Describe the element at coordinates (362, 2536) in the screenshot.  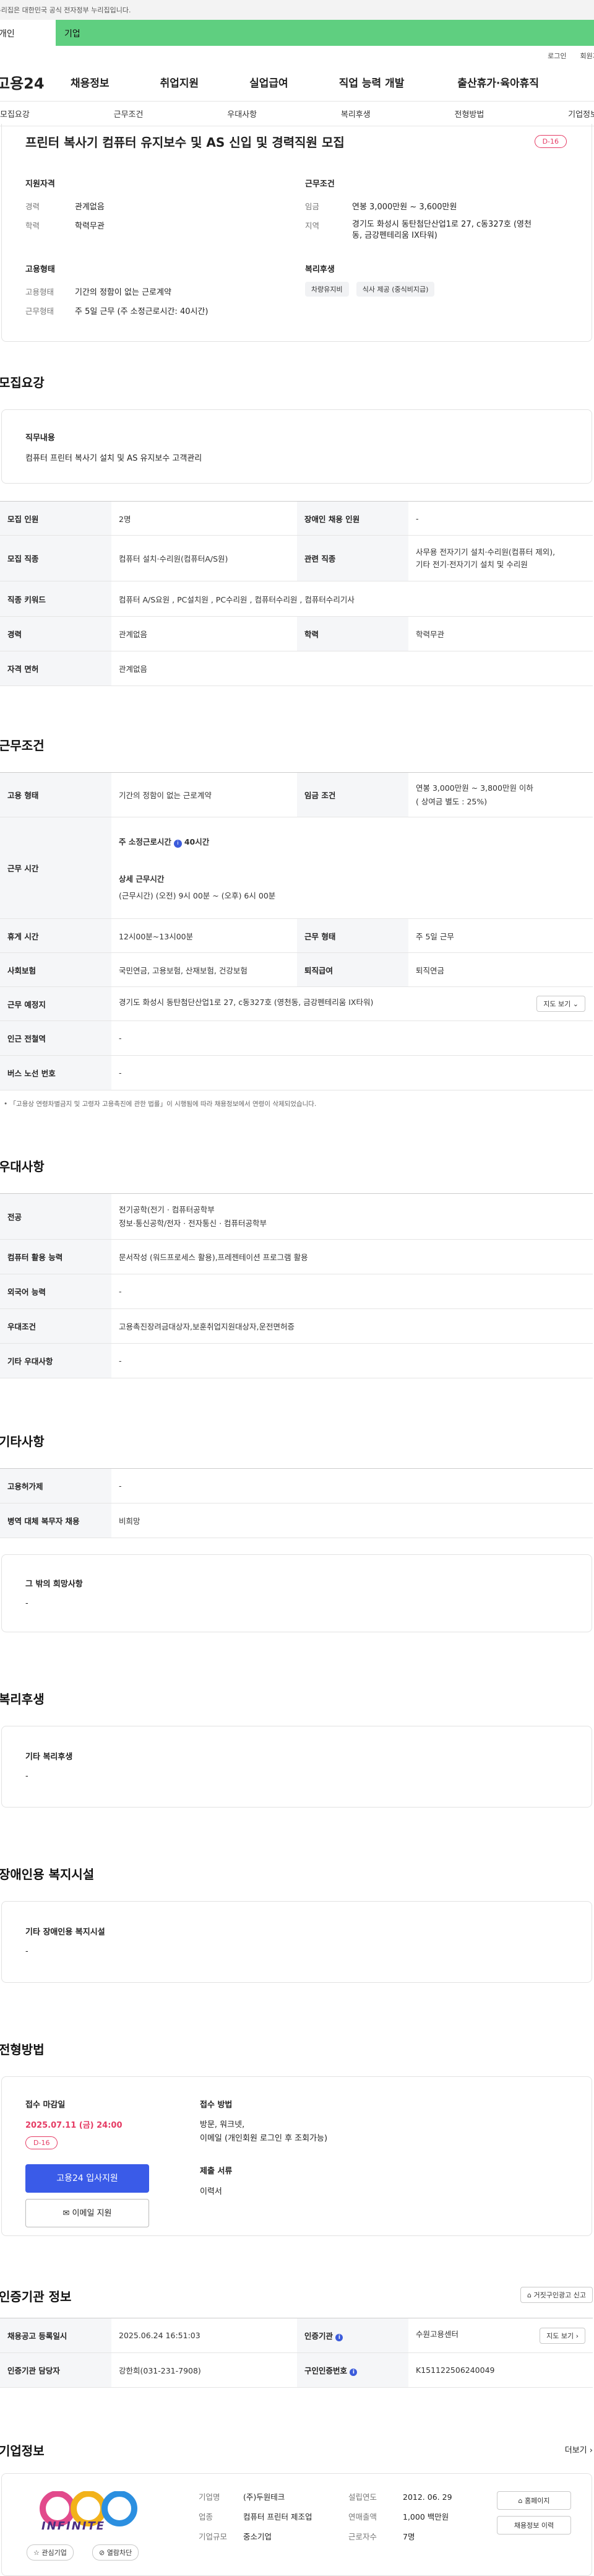
I see `employees-label: 근로자수` at that location.